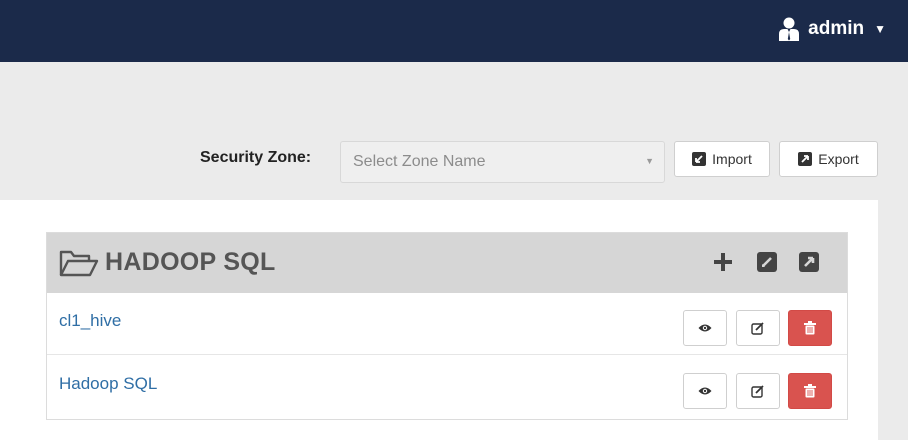 This screenshot has height=440, width=908. What do you see at coordinates (108, 384) in the screenshot?
I see `service-link-hadoop-sql: Hadoop SQL` at bounding box center [108, 384].